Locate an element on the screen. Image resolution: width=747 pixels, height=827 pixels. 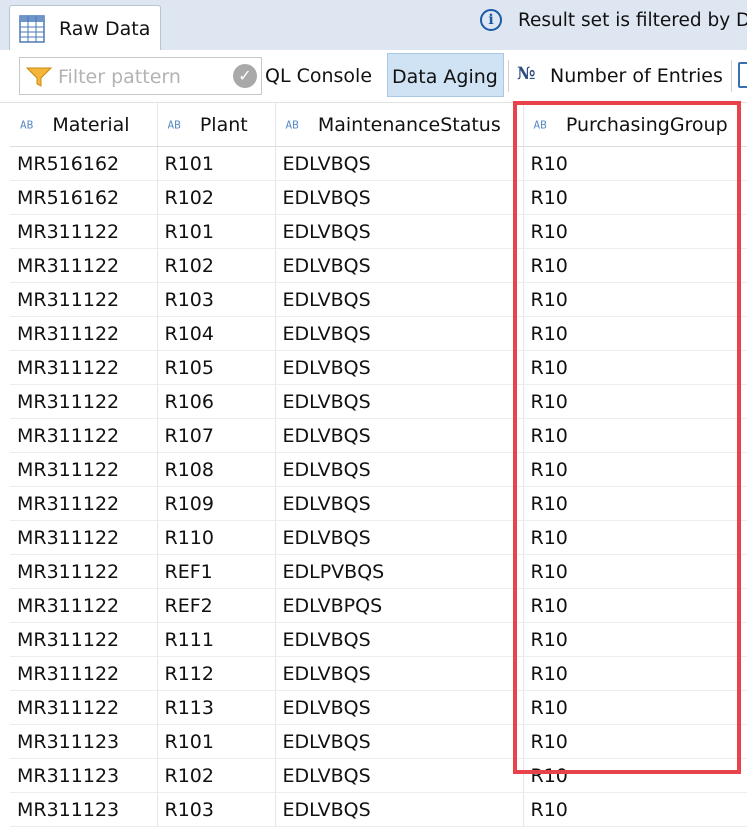
table-row: MR311122 R101 EDLVBQS R10 is located at coordinates (378, 231).